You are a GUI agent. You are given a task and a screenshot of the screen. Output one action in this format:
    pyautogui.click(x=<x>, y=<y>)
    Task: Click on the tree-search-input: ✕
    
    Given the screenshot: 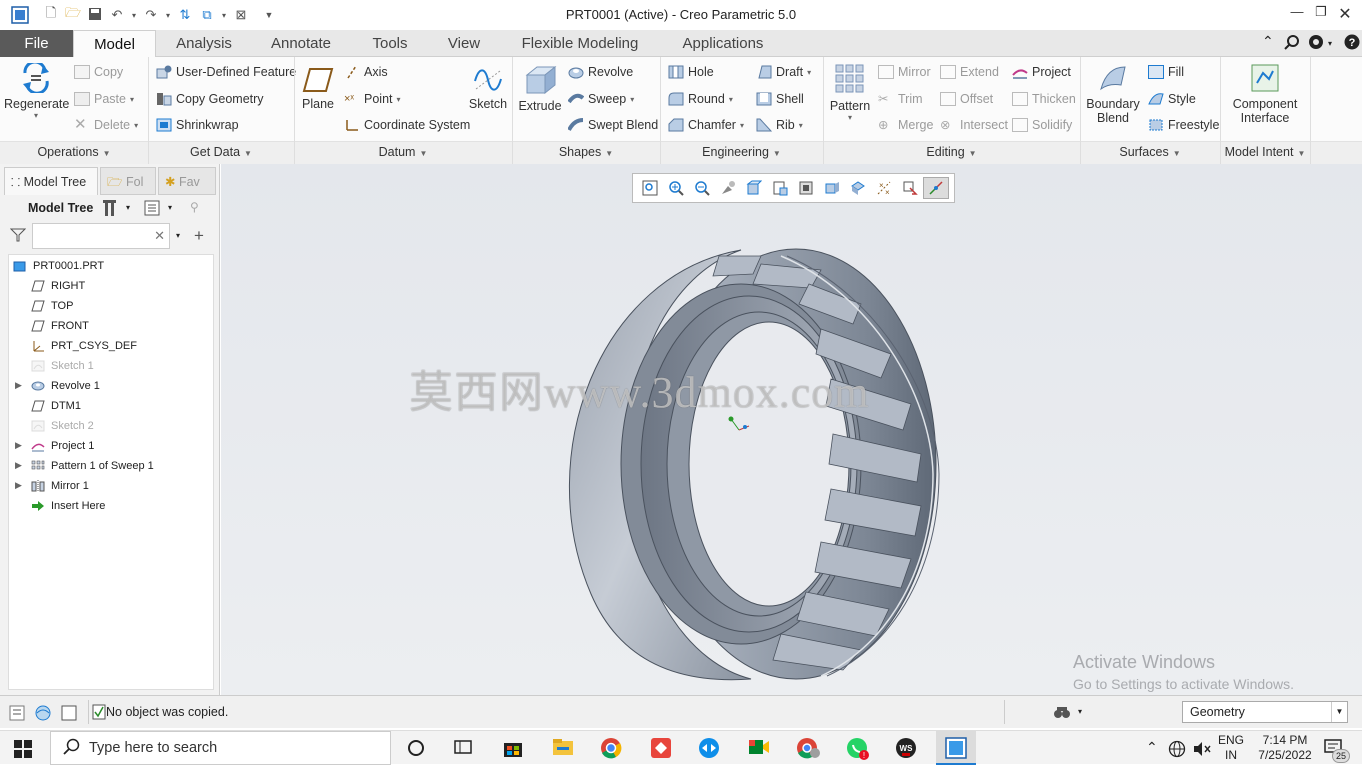 What is the action you would take?
    pyautogui.click(x=101, y=236)
    